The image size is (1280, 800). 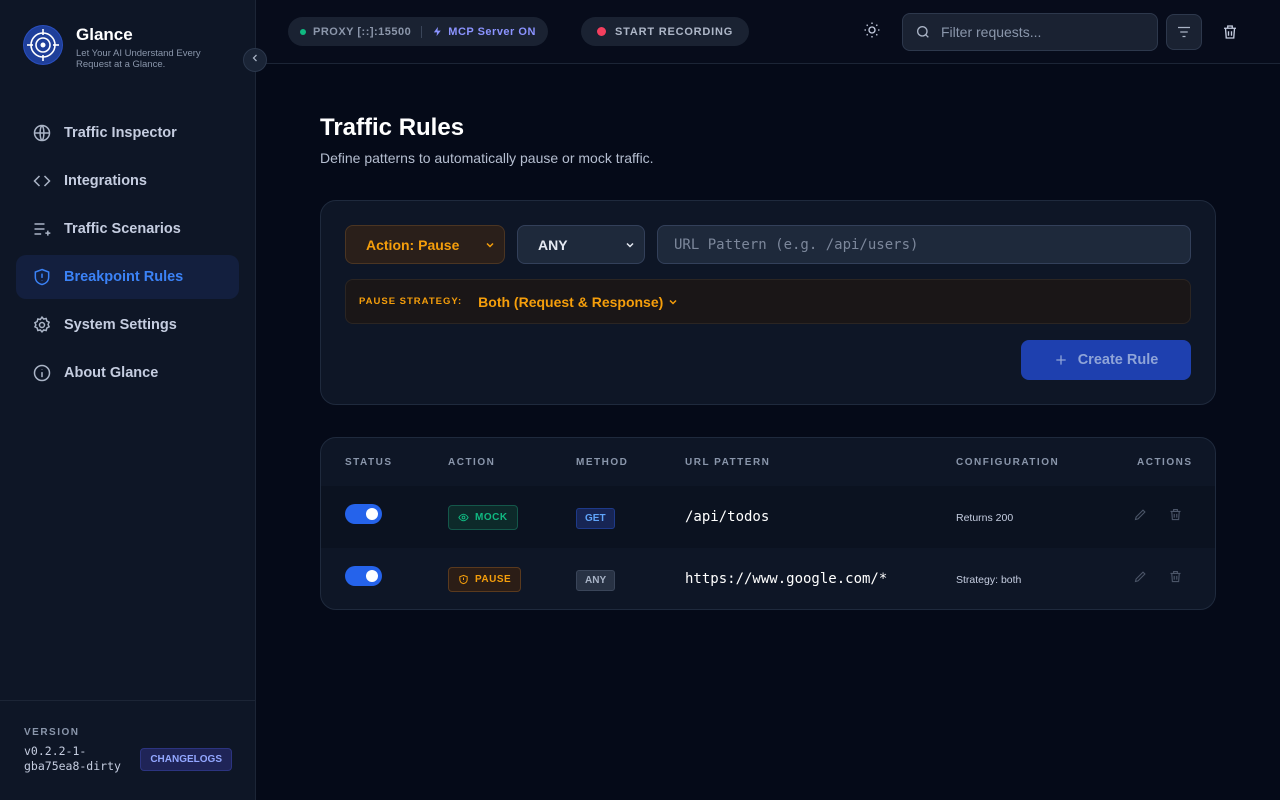 I want to click on sidebar-item-label: Traffic Scenarios, so click(x=122, y=229).